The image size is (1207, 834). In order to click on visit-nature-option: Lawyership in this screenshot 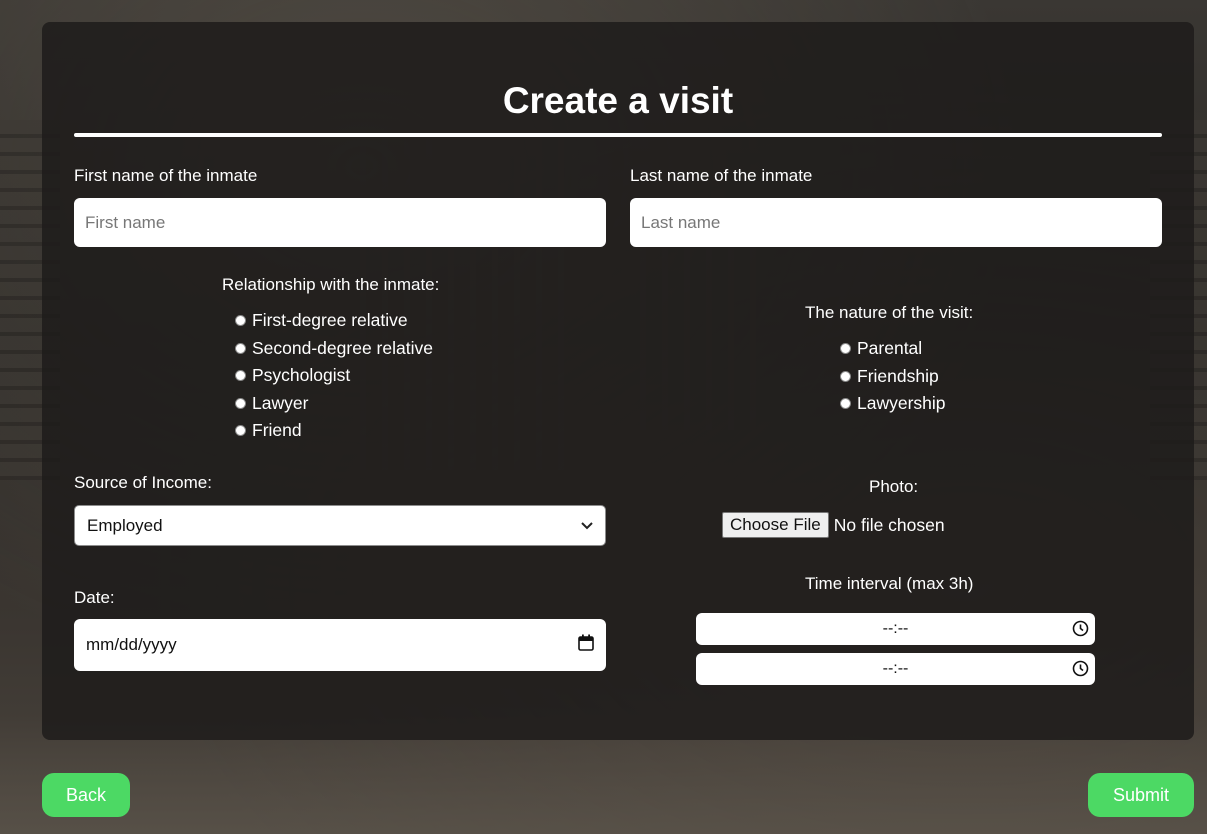, I will do `click(893, 404)`.